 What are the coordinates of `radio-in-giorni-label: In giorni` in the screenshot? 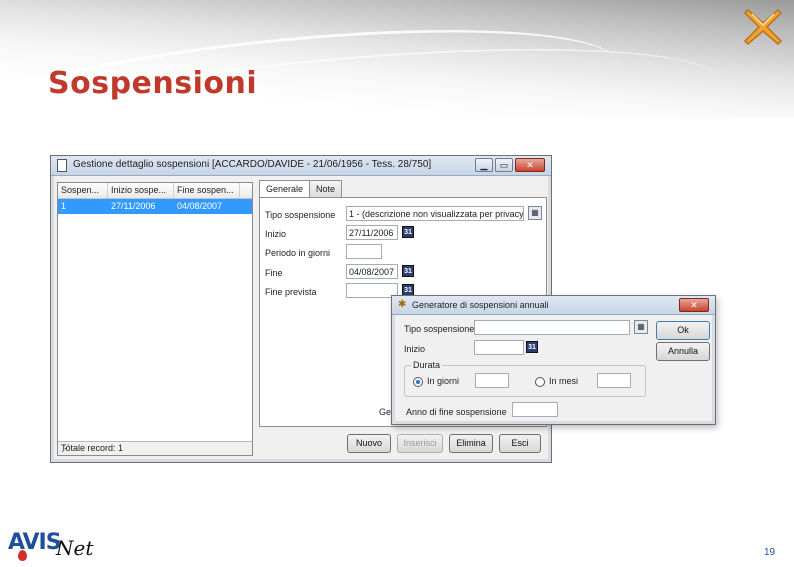 It's located at (443, 381).